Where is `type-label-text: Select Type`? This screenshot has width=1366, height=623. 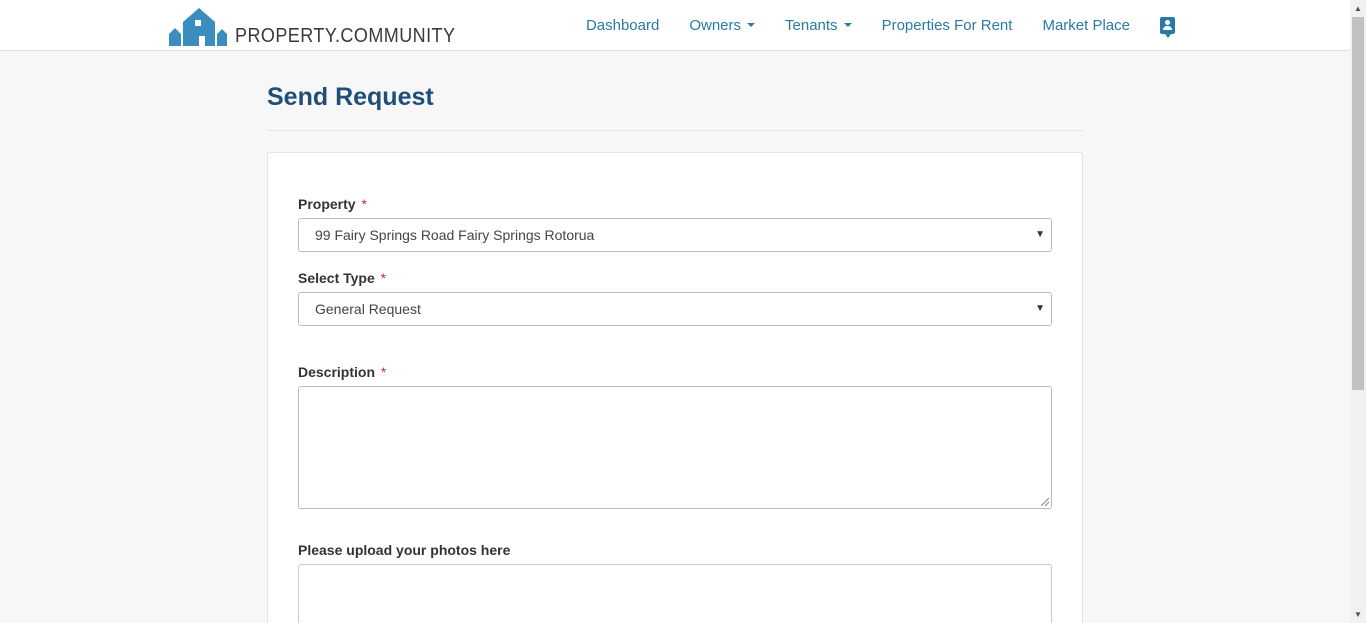
type-label-text: Select Type is located at coordinates (336, 278).